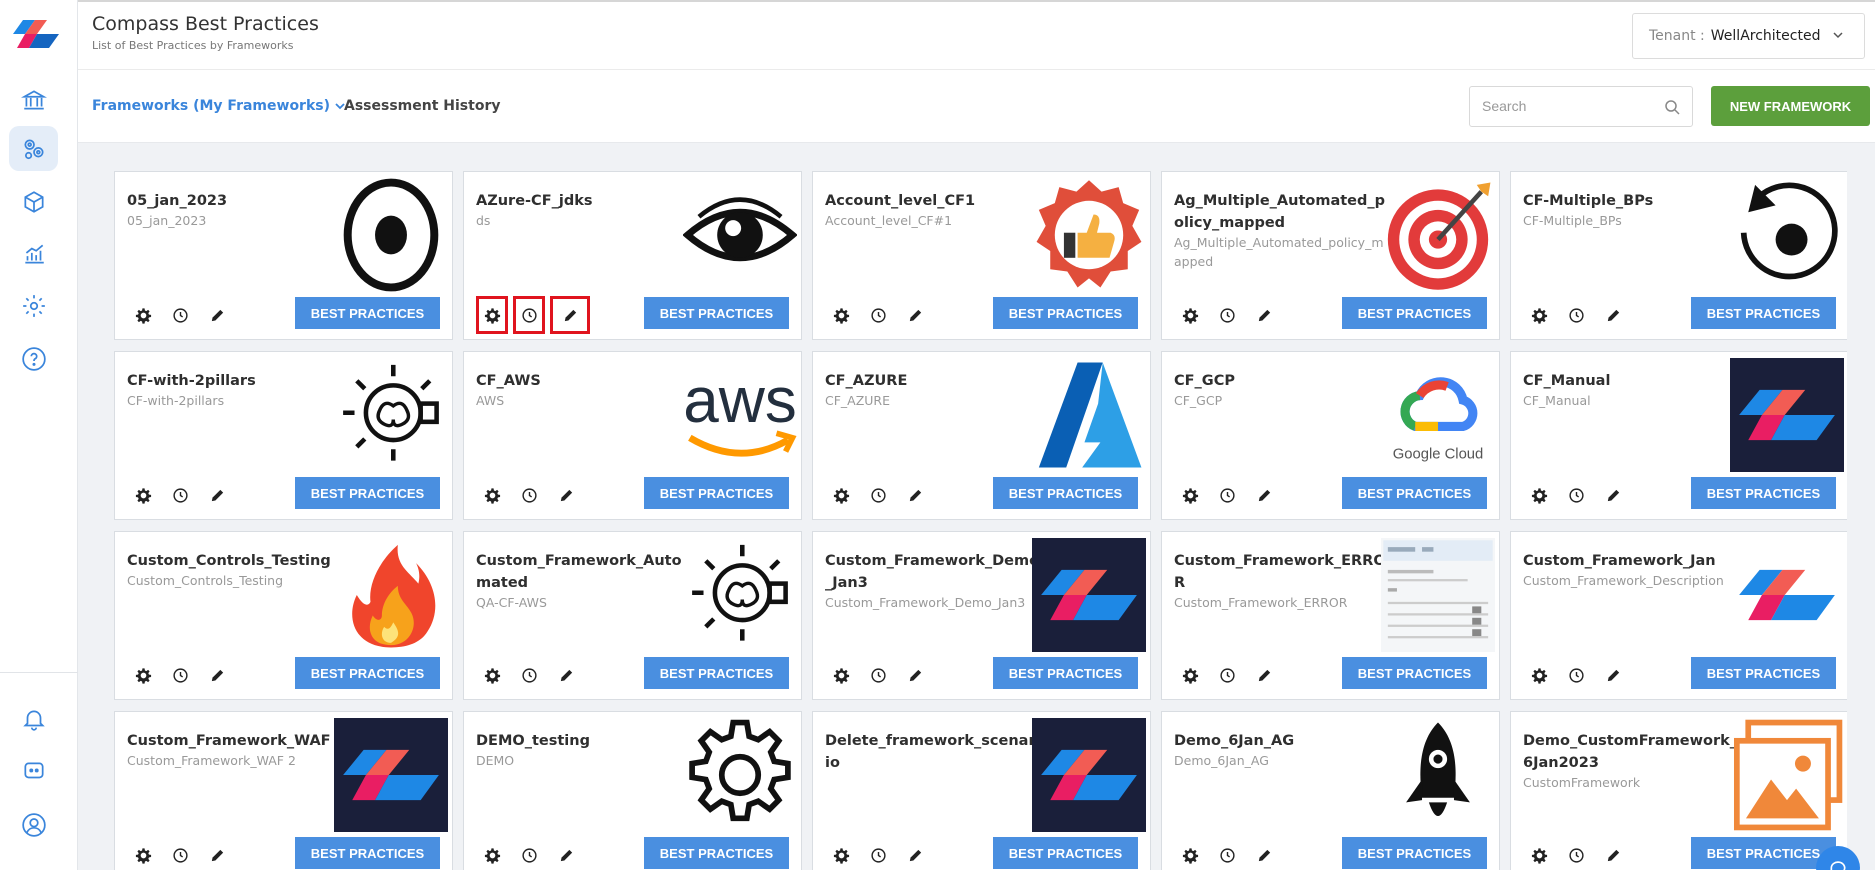 The image size is (1875, 870). What do you see at coordinates (1748, 36) in the screenshot?
I see `tenant-select: Tenant : WellArchitected` at bounding box center [1748, 36].